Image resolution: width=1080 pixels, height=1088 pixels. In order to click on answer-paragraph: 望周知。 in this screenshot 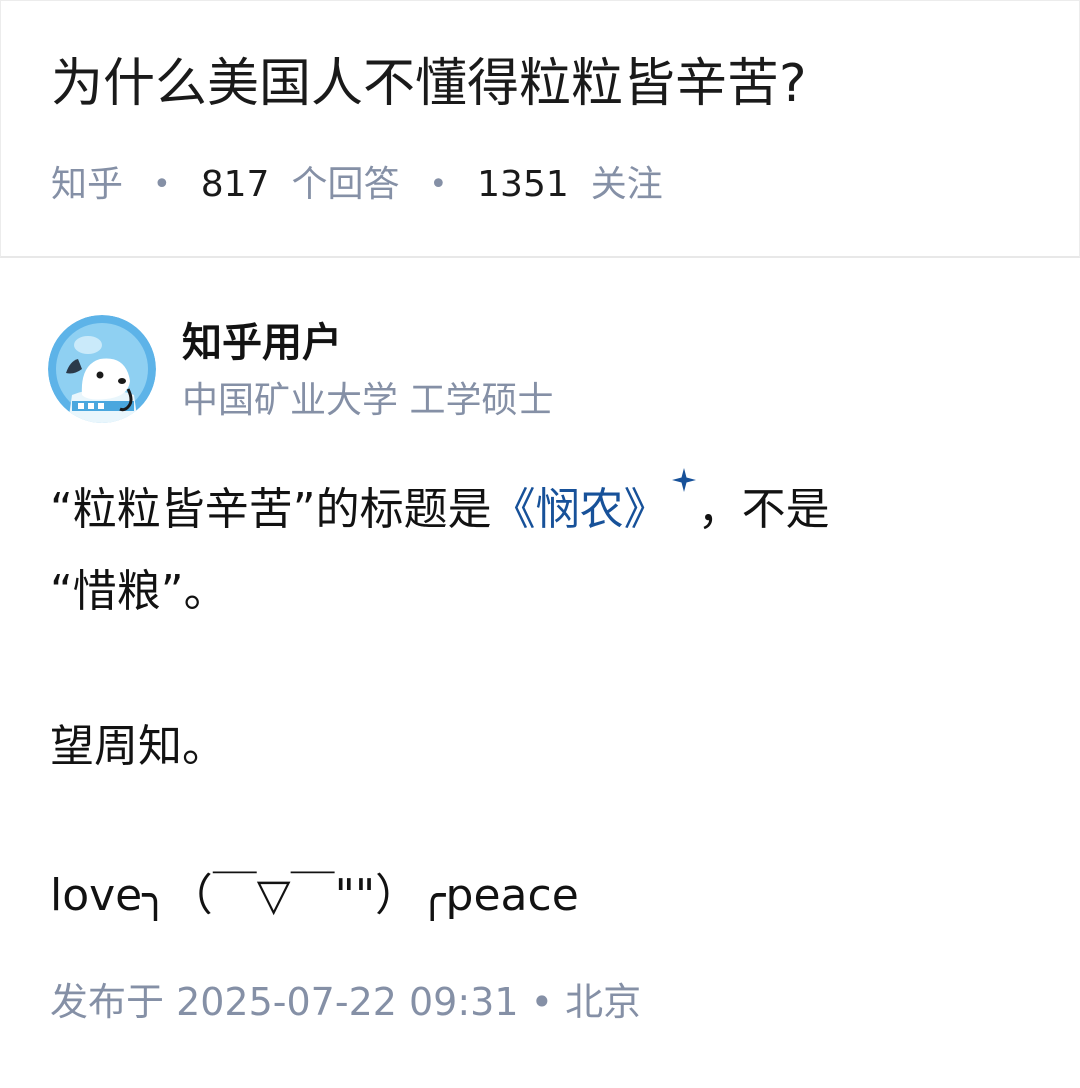, I will do `click(138, 746)`.